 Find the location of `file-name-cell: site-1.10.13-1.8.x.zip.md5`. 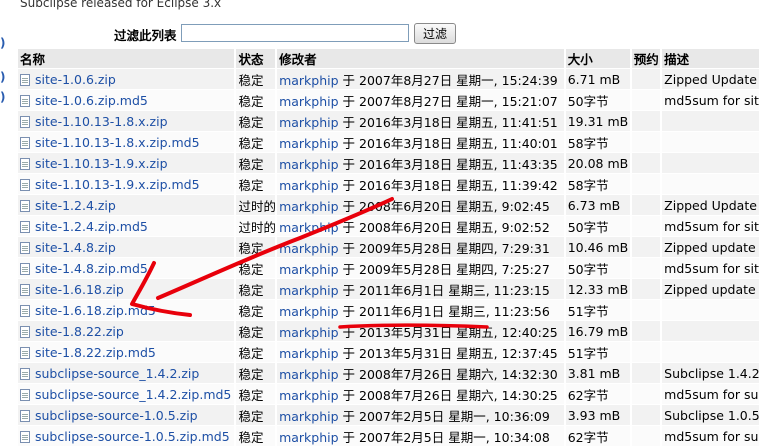

file-name-cell: site-1.10.13-1.8.x.zip.md5 is located at coordinates (126, 142).